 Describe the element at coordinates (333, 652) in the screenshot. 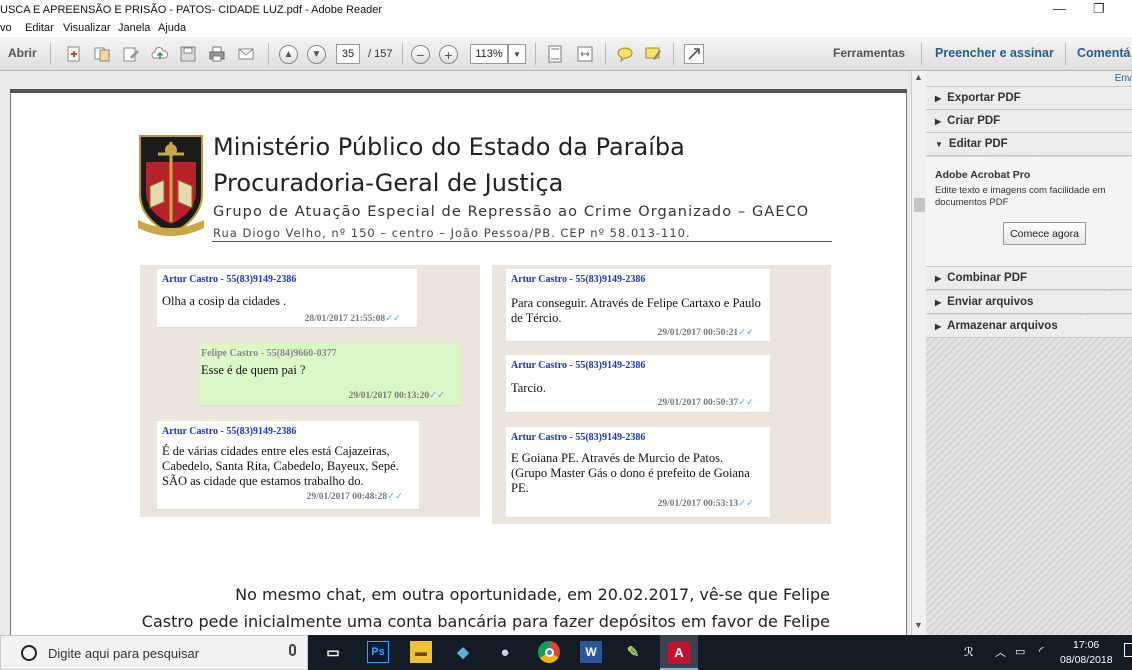

I see `task-view-icon: ▭` at that location.